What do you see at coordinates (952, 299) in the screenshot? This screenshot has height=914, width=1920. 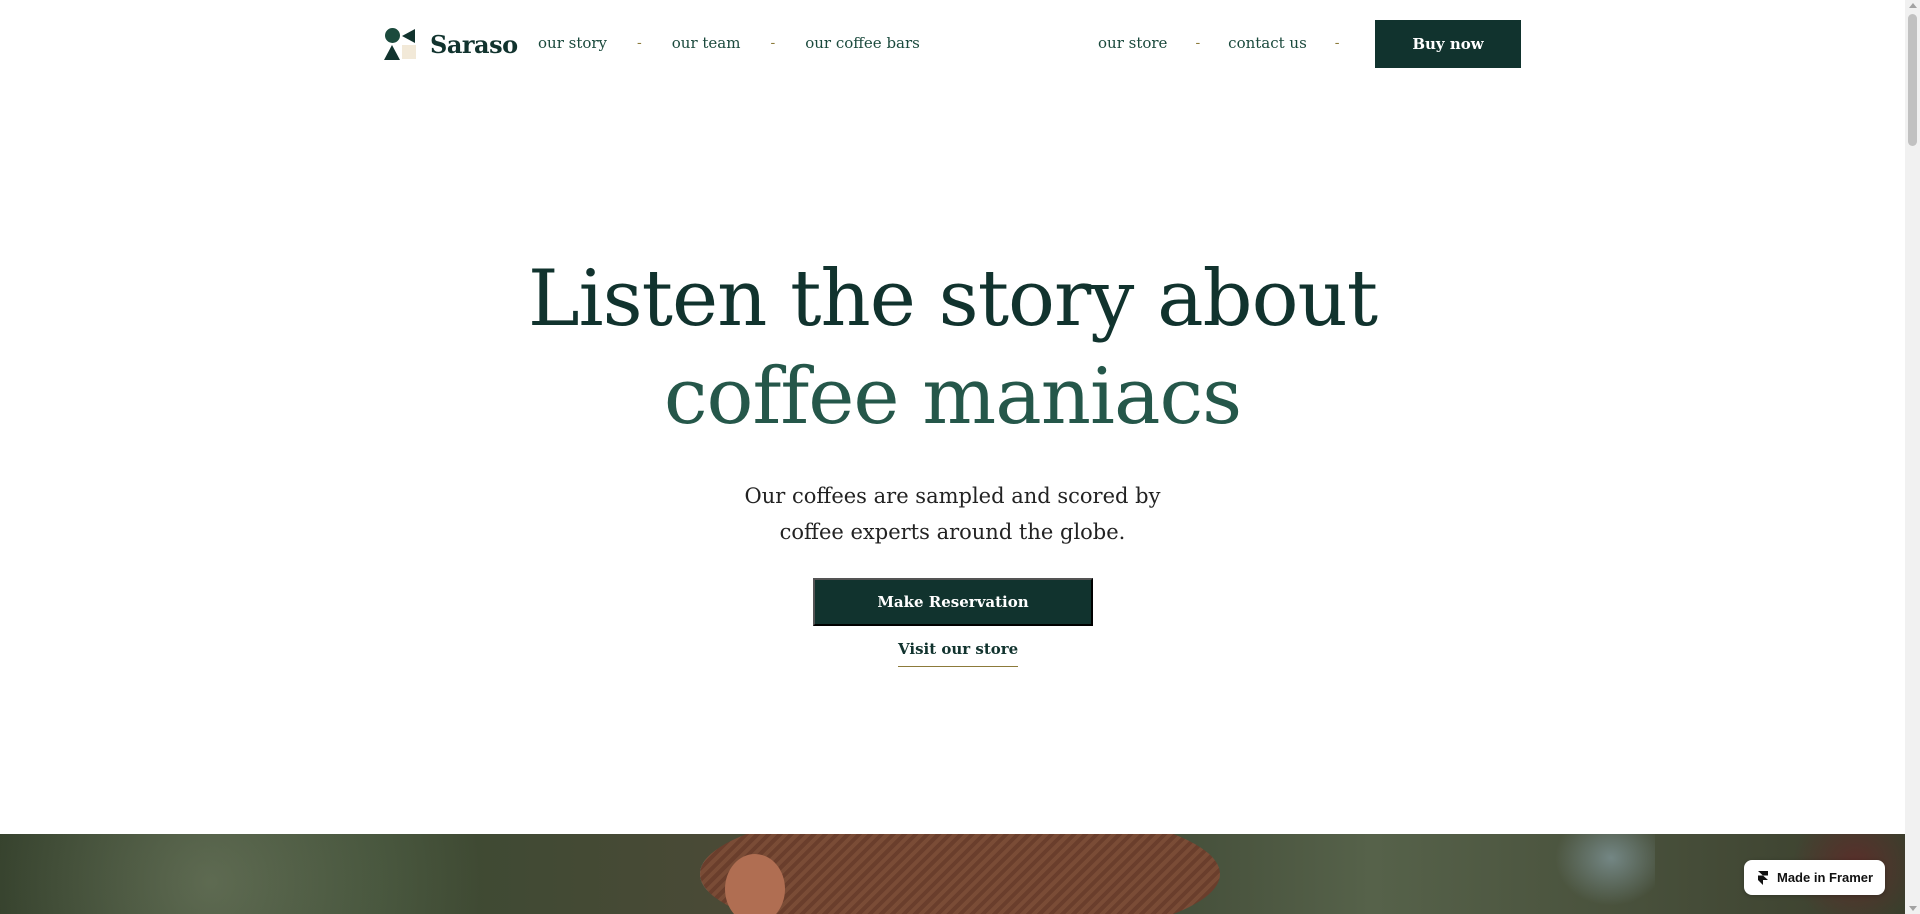 I see `hero-title-line1: Listen the story about` at bounding box center [952, 299].